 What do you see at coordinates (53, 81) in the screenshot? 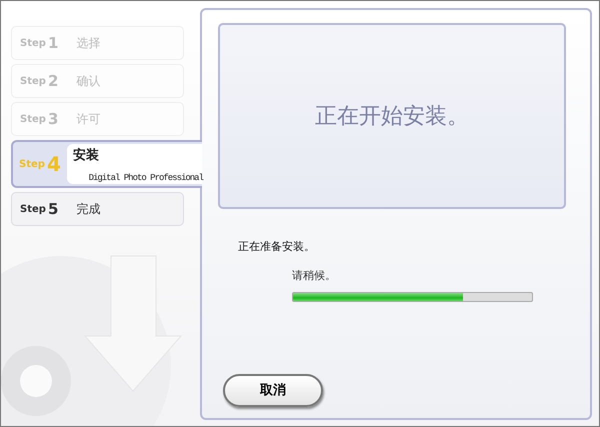
I see `step-number: 2` at bounding box center [53, 81].